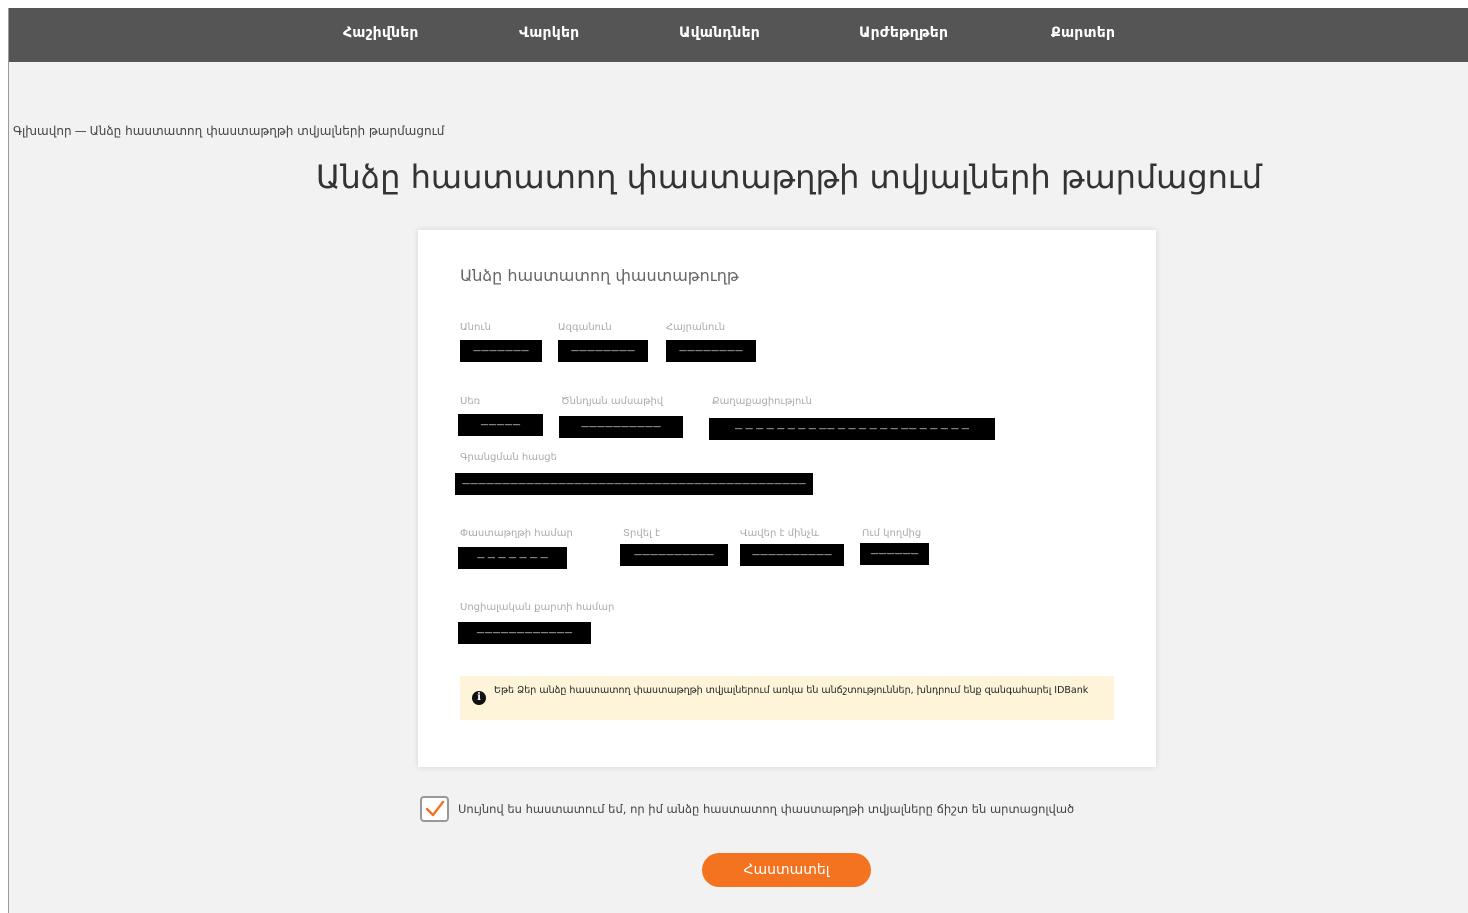 Image resolution: width=1468 pixels, height=913 pixels. I want to click on birth-date-label: Ծննդյան ամսաթիվ, so click(612, 401).